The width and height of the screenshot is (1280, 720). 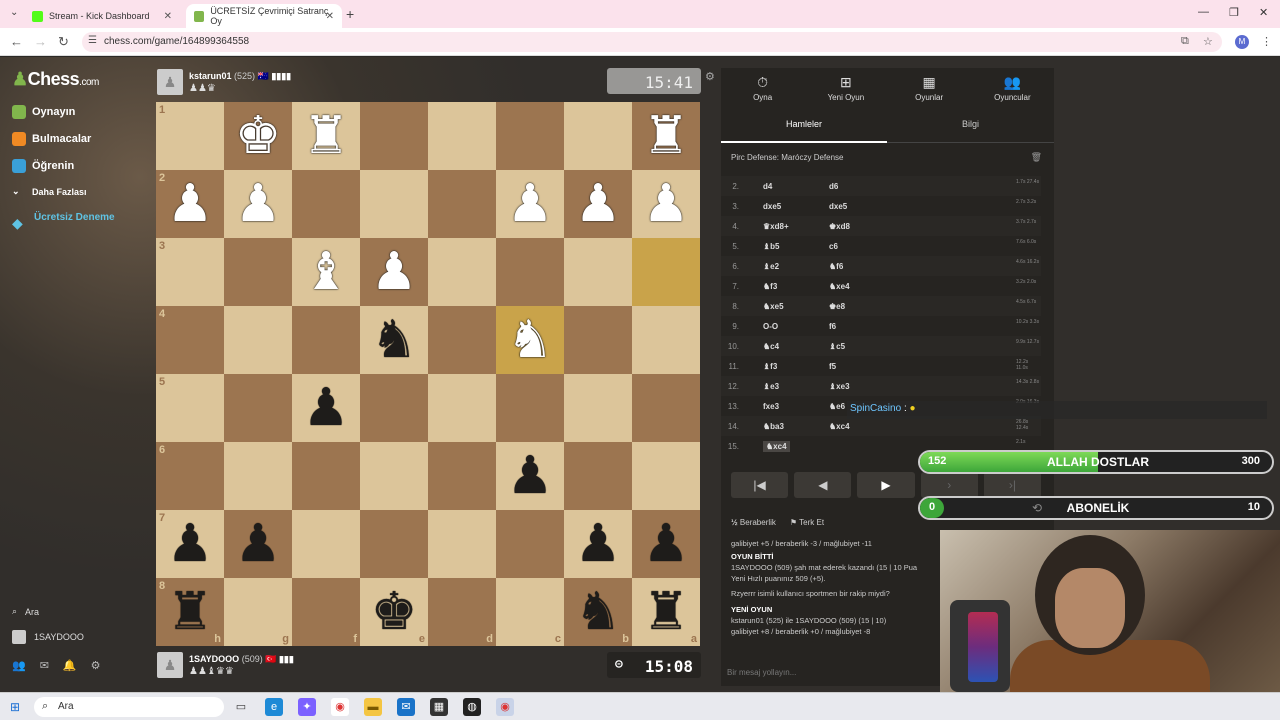 I want to click on white-bishop-icon: ♝, so click(x=326, y=272).